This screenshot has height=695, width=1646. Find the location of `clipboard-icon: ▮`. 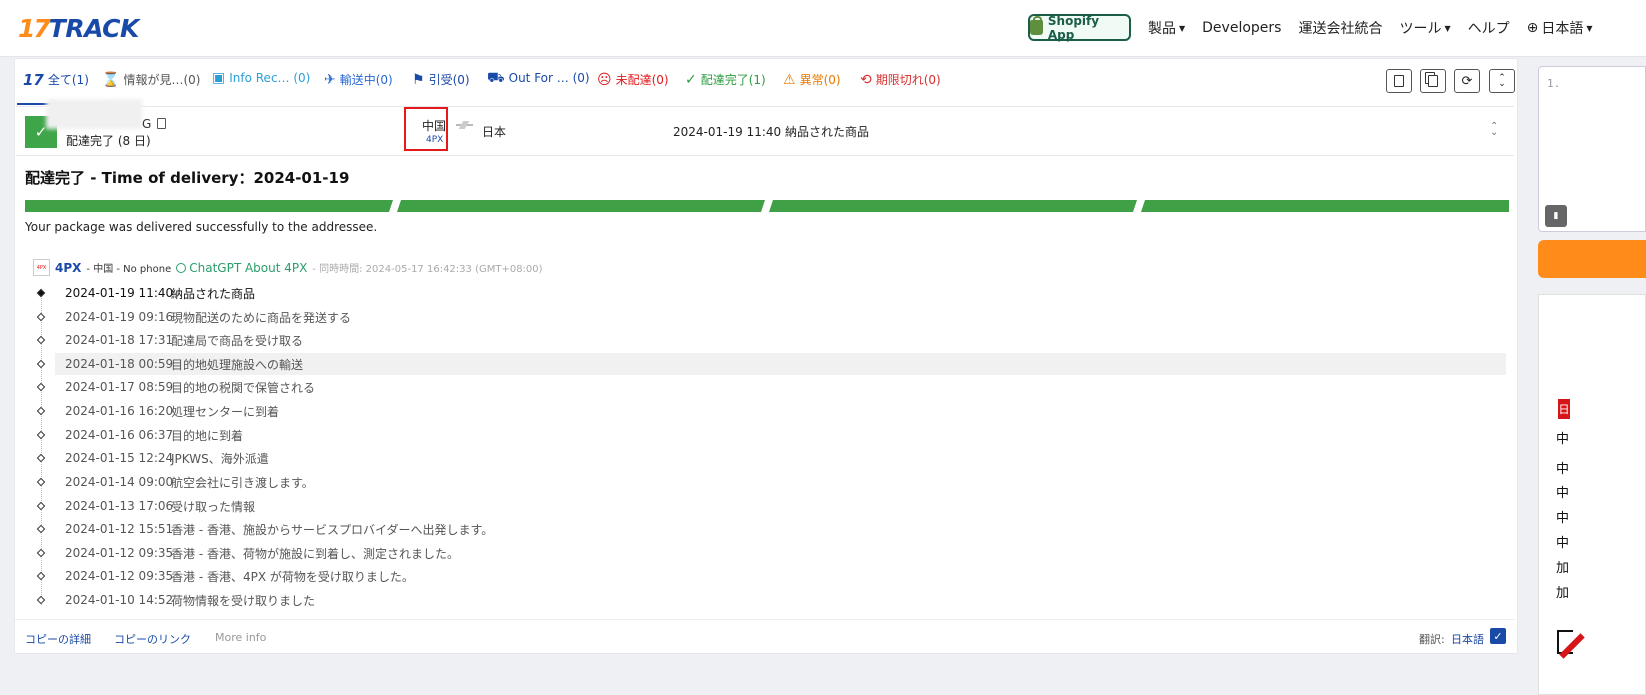

clipboard-icon: ▮ is located at coordinates (1556, 216).